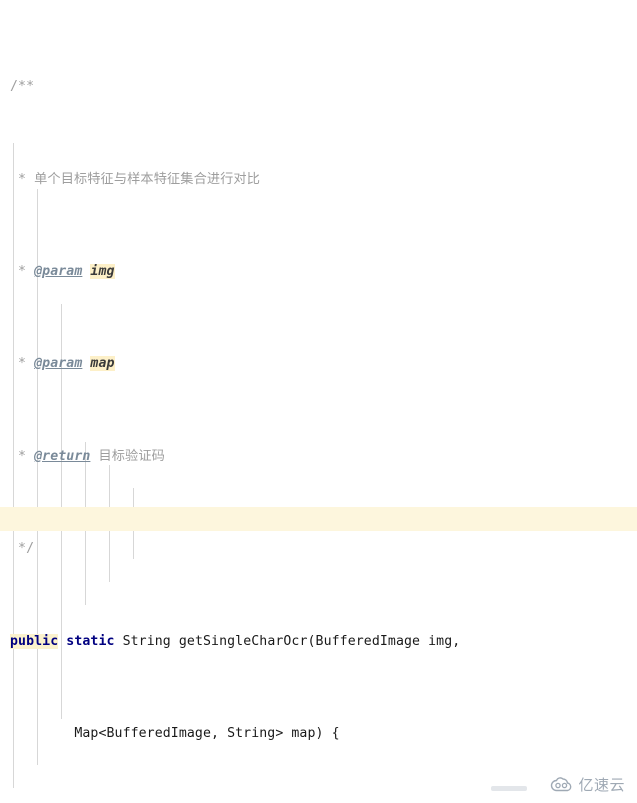 The width and height of the screenshot is (637, 803). What do you see at coordinates (318, 179) in the screenshot?
I see `code-line: * 单个目标特征与样本特征集合进行对比` at bounding box center [318, 179].